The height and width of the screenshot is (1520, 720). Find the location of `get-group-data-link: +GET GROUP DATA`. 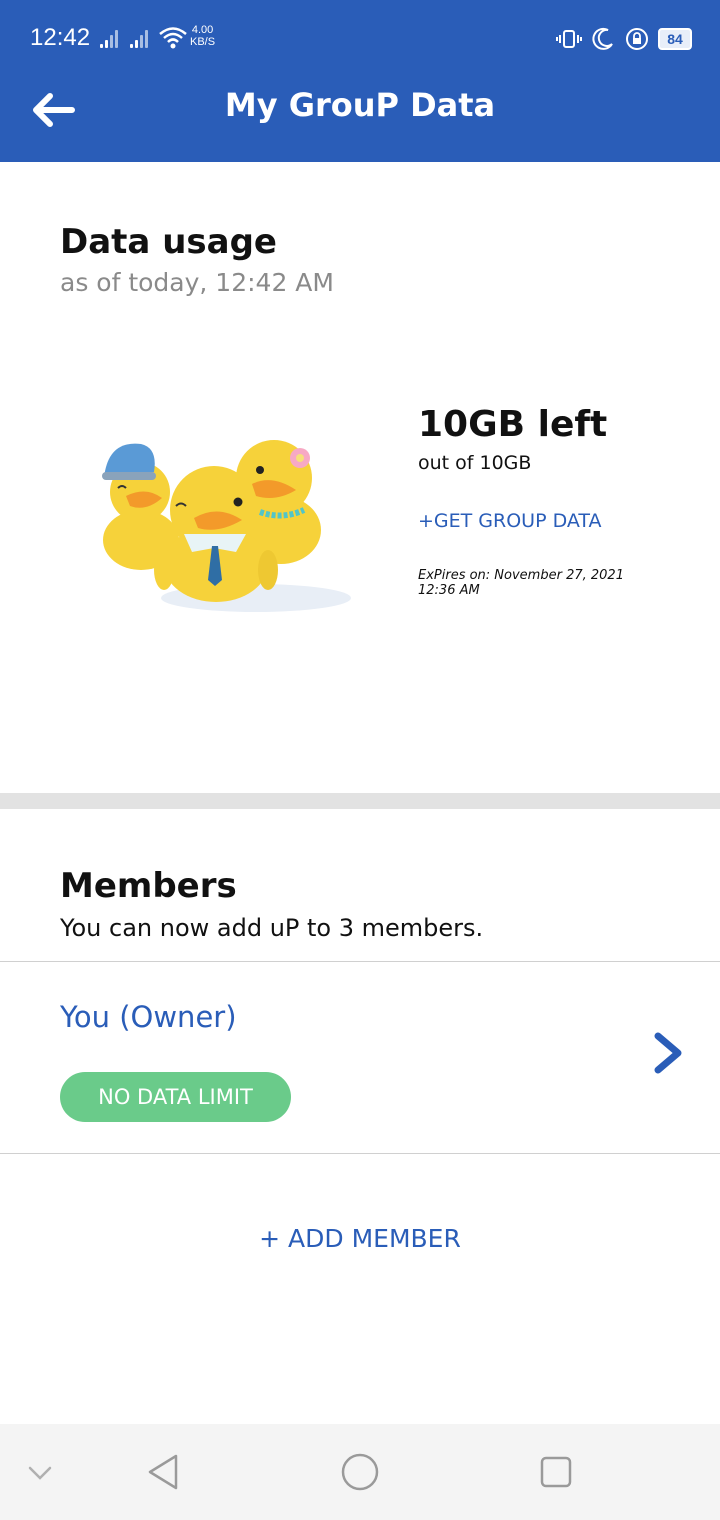

get-group-data-link: +GET GROUP DATA is located at coordinates (510, 521).